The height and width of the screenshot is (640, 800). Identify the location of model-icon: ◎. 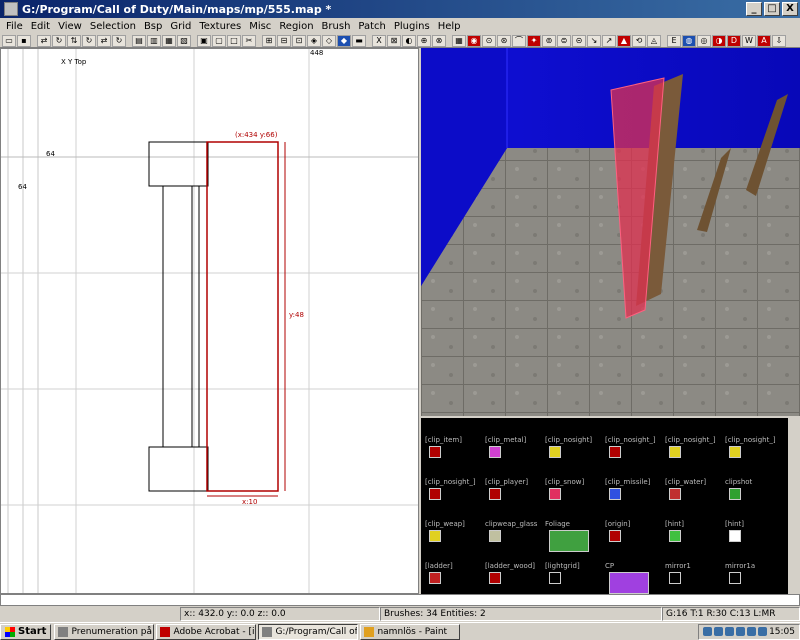
(704, 40).